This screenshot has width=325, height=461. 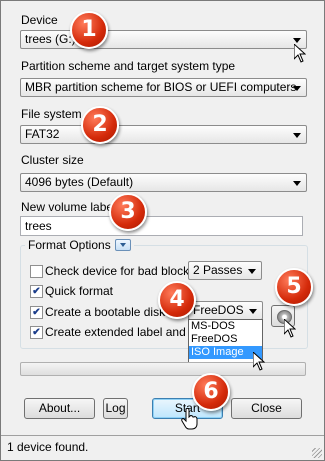 I want to click on cluster-label: Cluster size, so click(x=52, y=160).